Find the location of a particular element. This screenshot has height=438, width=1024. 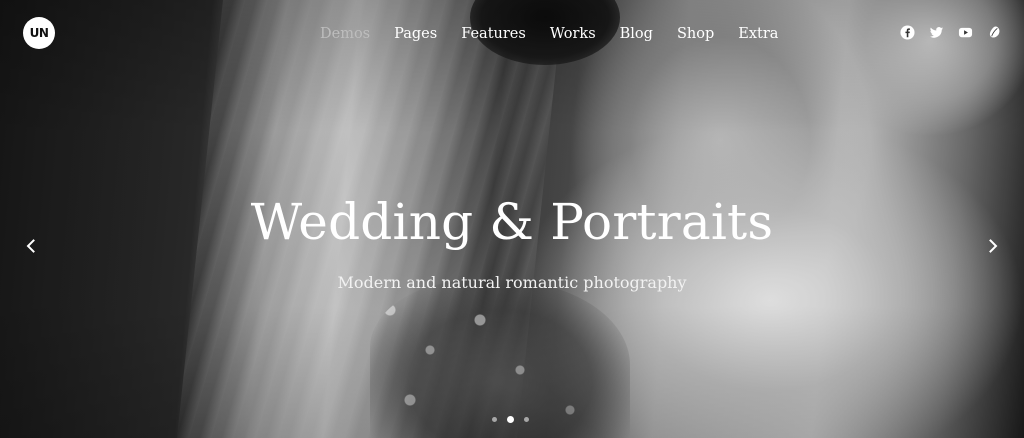

slider-pagination is located at coordinates (510, 419).